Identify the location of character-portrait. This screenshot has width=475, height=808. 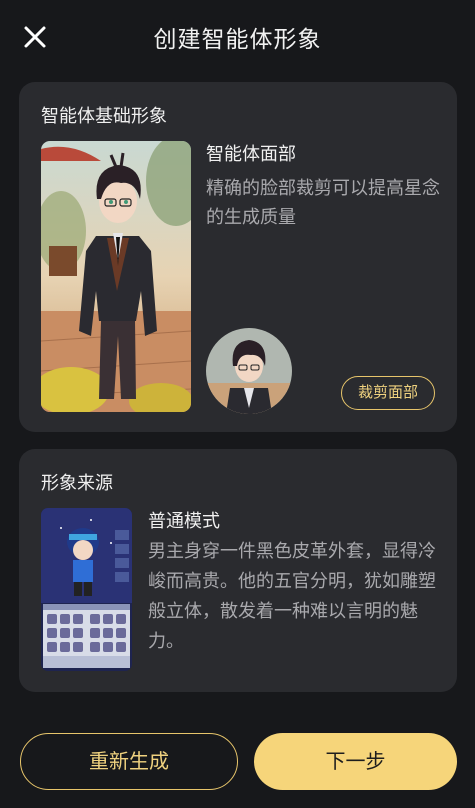
(116, 276).